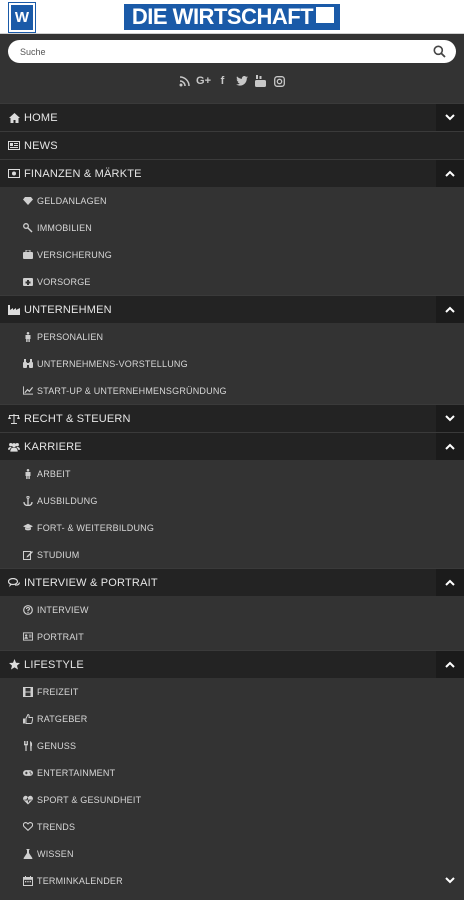 Image resolution: width=464 pixels, height=900 pixels. What do you see at coordinates (28, 282) in the screenshot?
I see `medkit-icon` at bounding box center [28, 282].